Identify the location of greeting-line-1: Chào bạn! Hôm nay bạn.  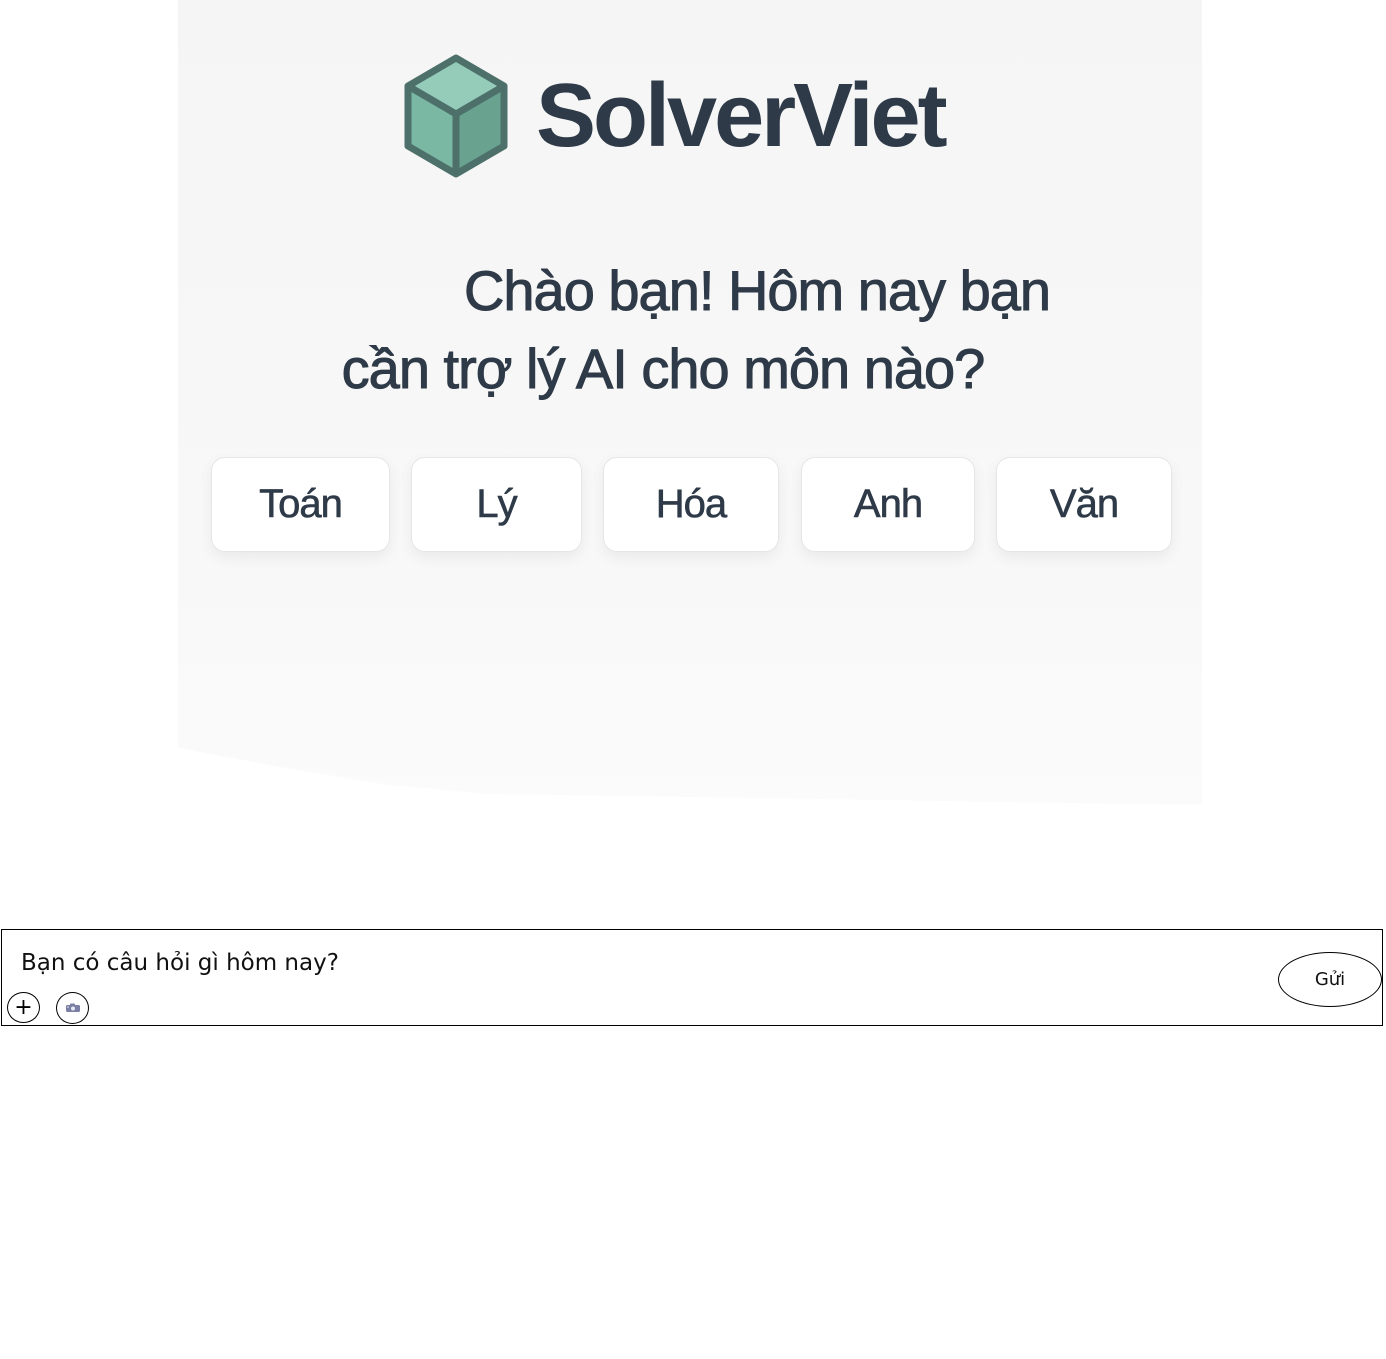
(757, 291).